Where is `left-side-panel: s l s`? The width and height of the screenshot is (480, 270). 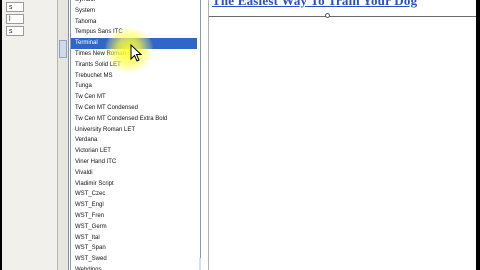
left-side-panel: s l s is located at coordinates (35, 135).